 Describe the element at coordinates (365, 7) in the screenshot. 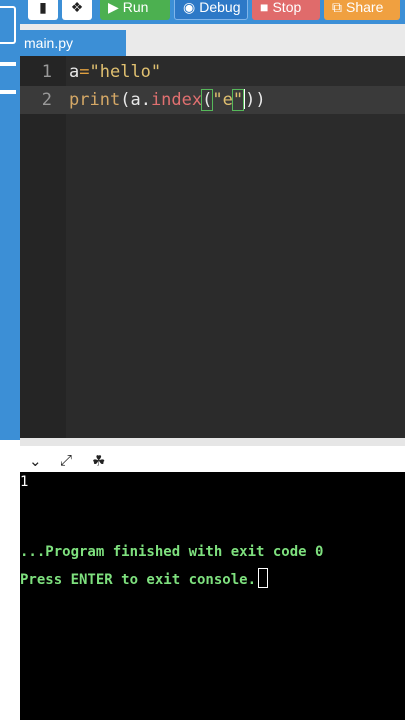

I see `share-label: Share` at that location.